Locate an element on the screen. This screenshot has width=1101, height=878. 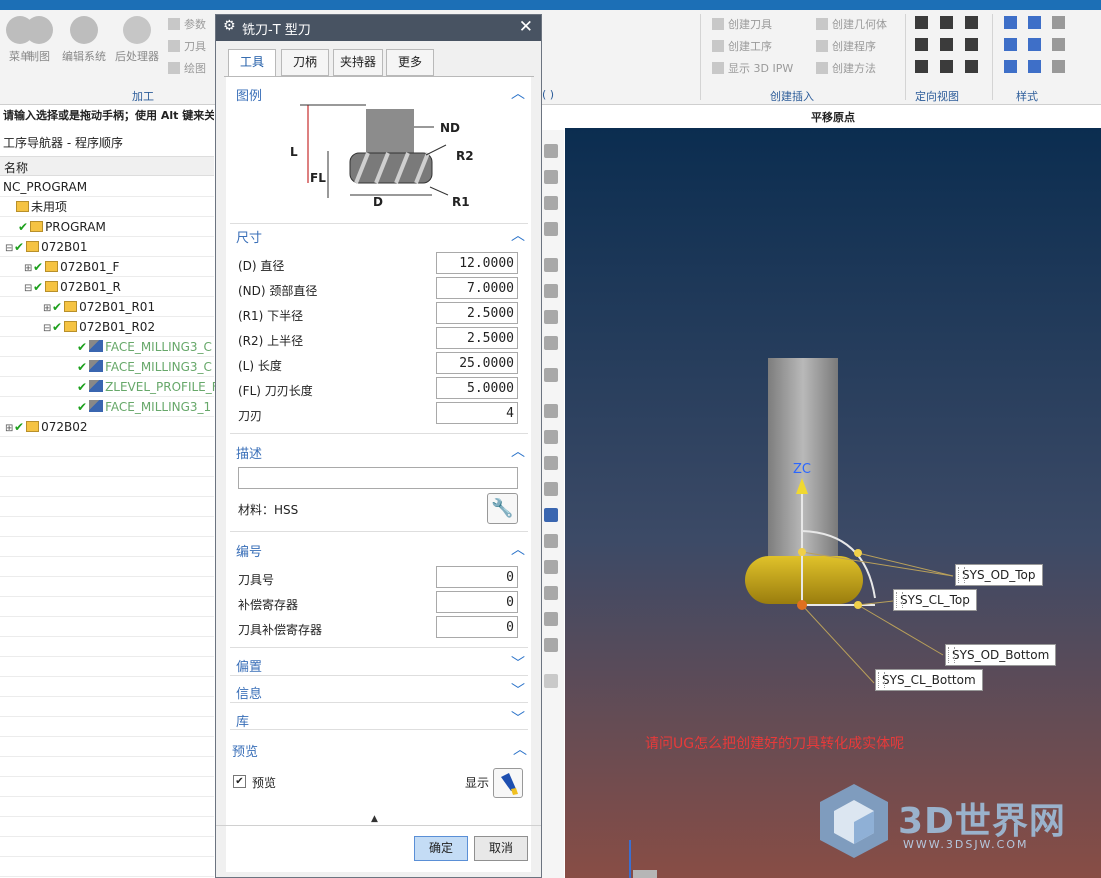
navigator-column-header: 名称 is located at coordinates (107, 166).